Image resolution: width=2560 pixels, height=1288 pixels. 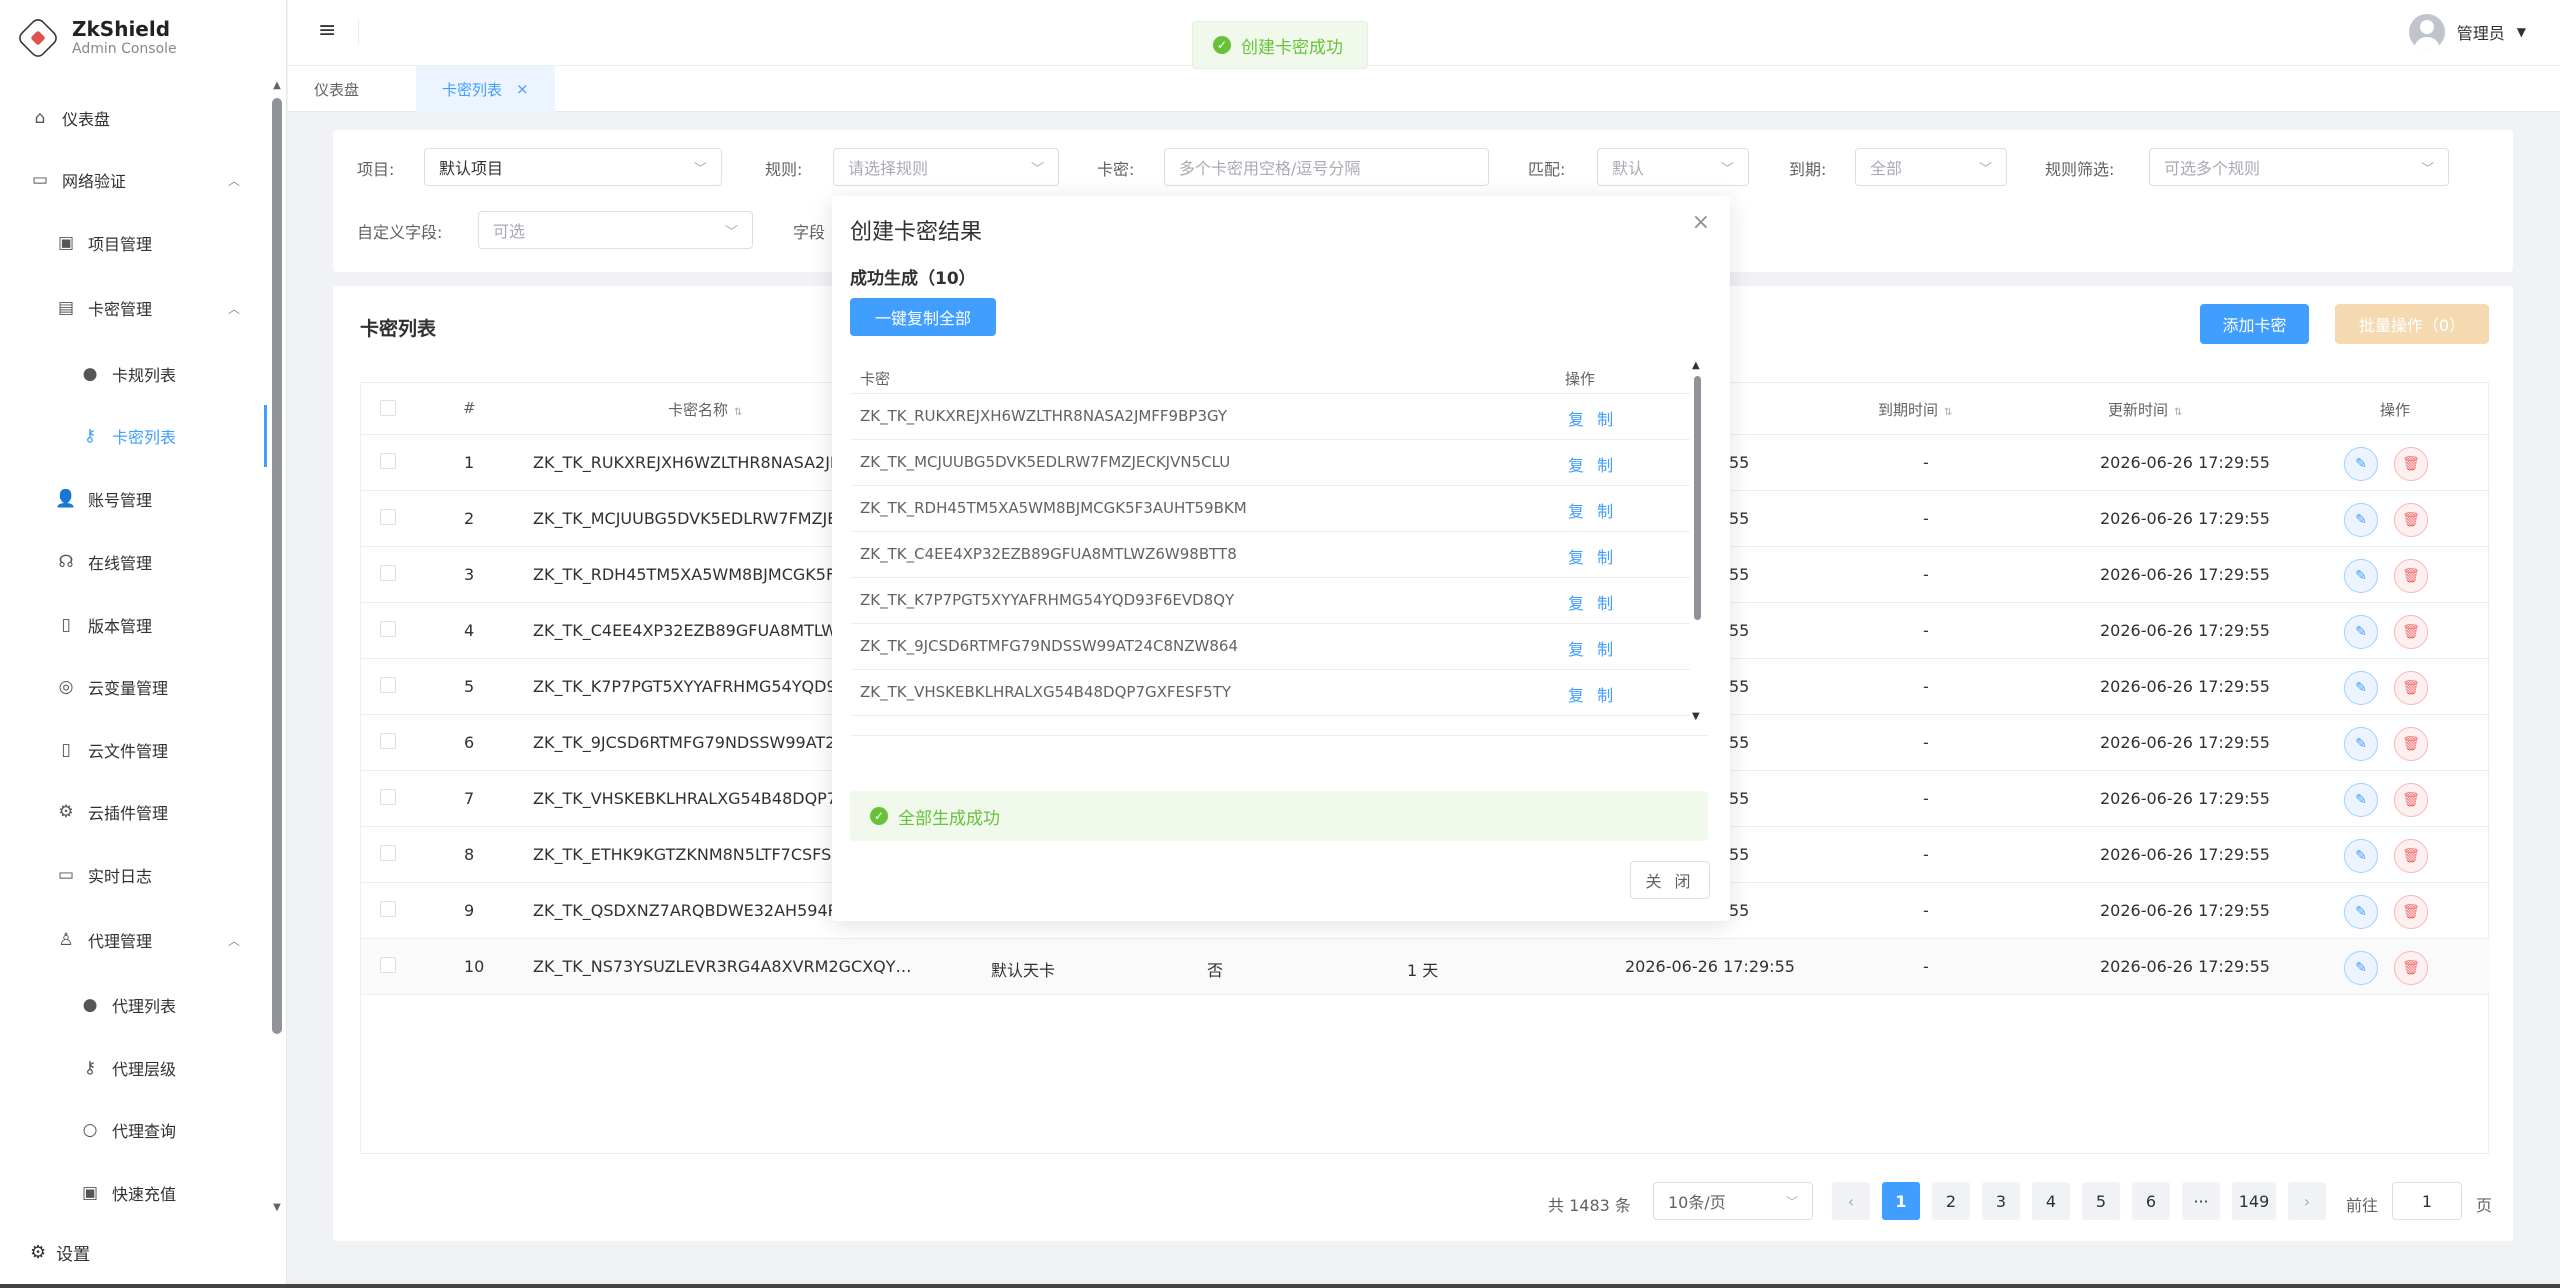 I want to click on col-expire-time: 到期时间 ⇅, so click(x=1915, y=409).